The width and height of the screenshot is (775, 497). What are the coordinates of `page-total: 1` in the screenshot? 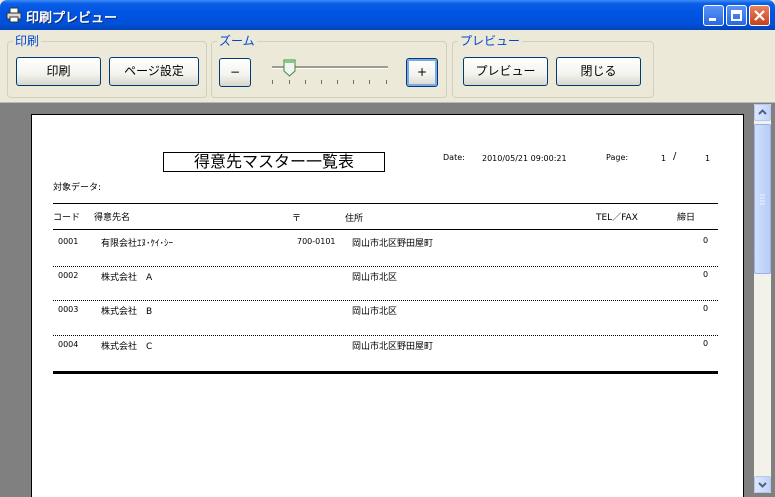 It's located at (708, 158).